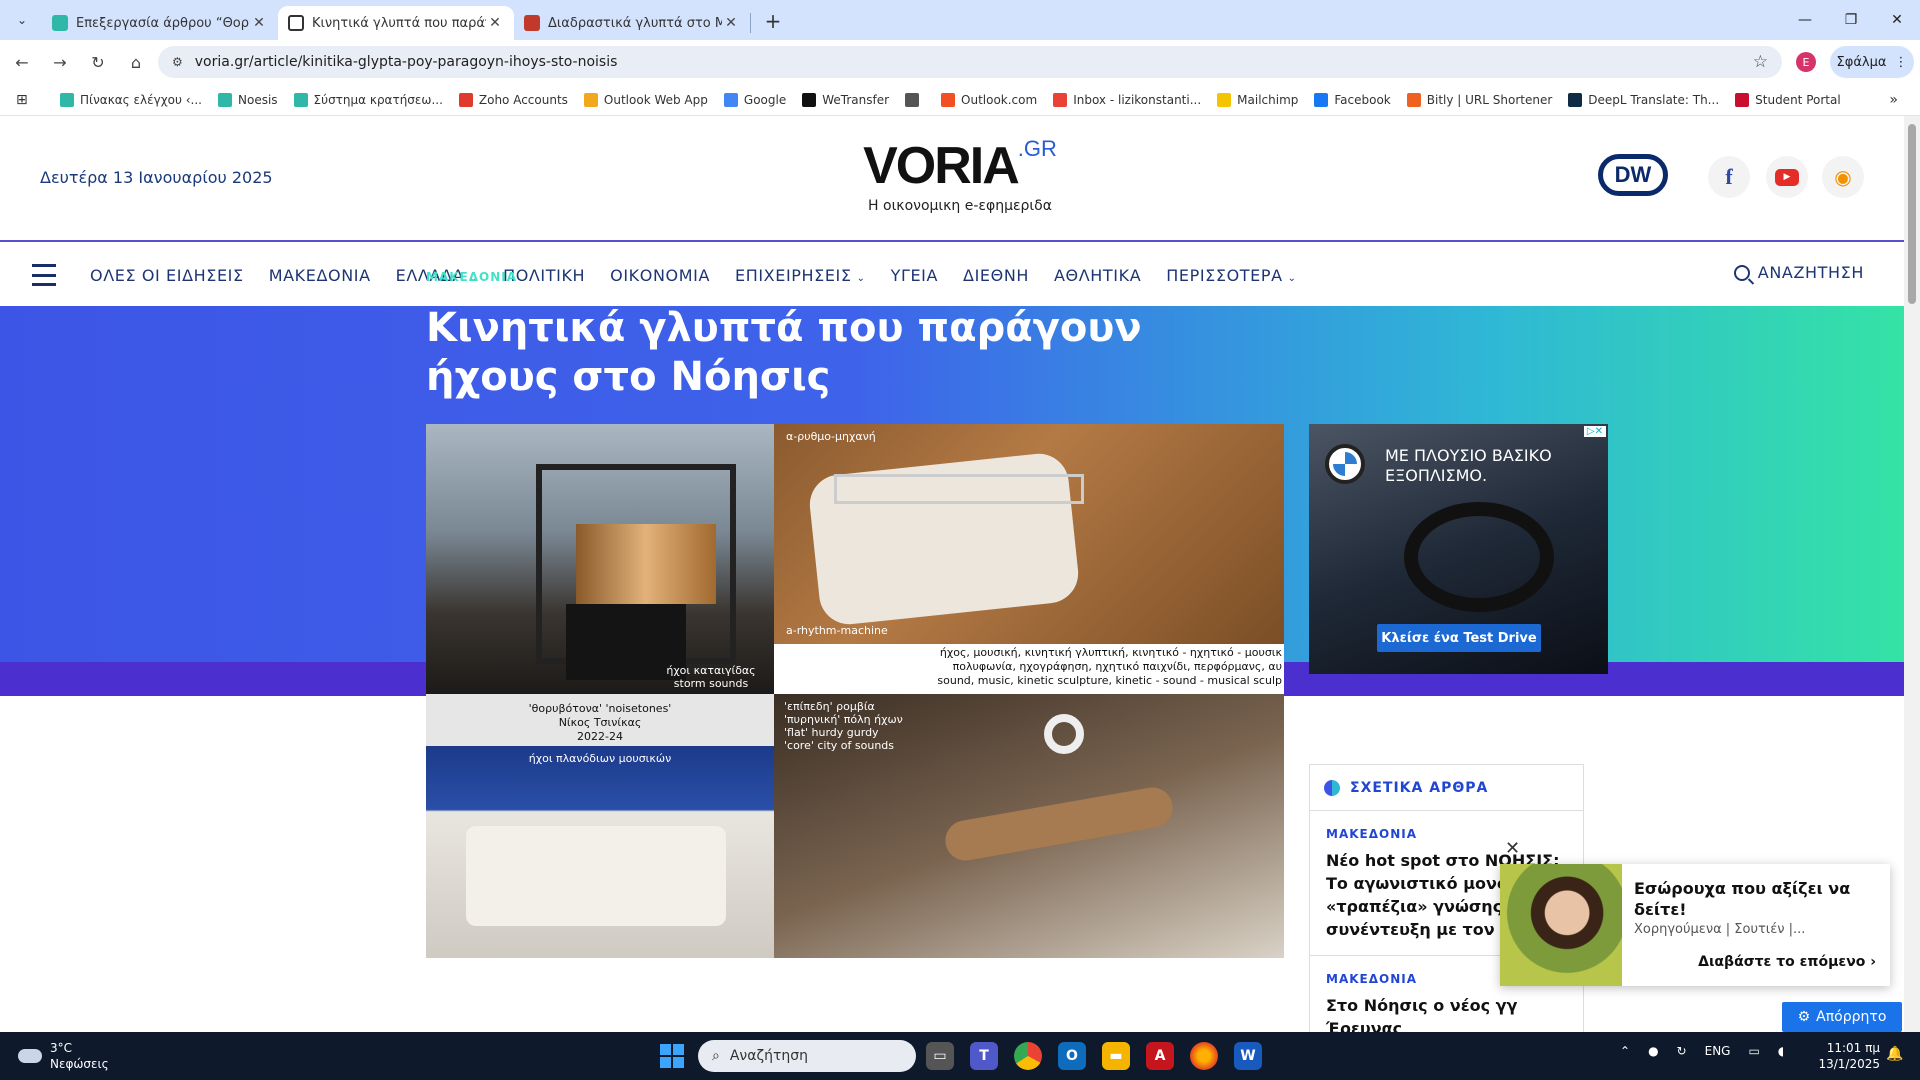  What do you see at coordinates (1204, 1056) in the screenshot?
I see `firefox-icon` at bounding box center [1204, 1056].